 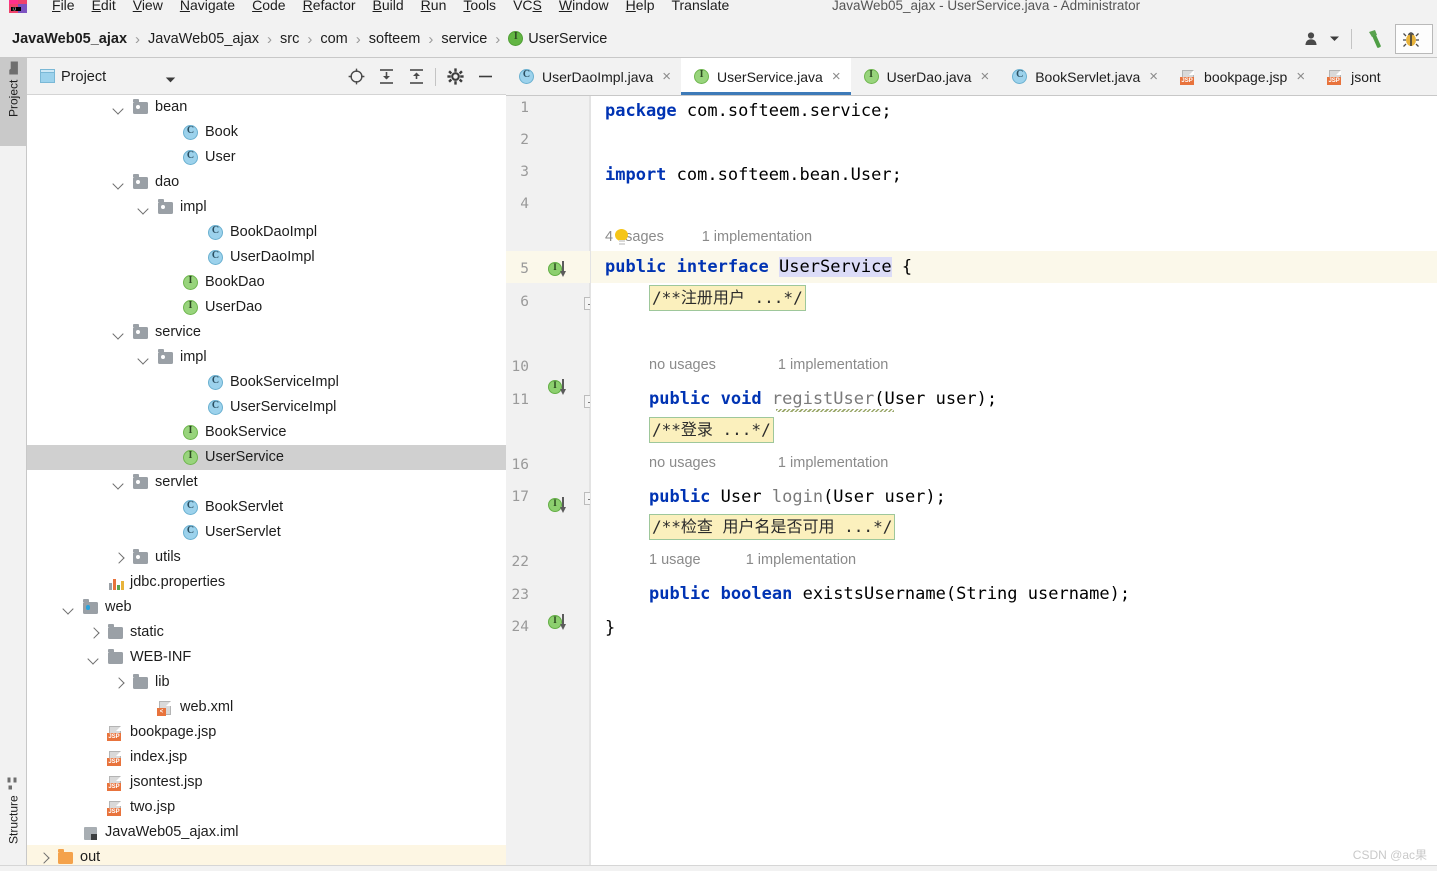 I want to click on tree-item-userservlet: UserServlet, so click(x=266, y=532).